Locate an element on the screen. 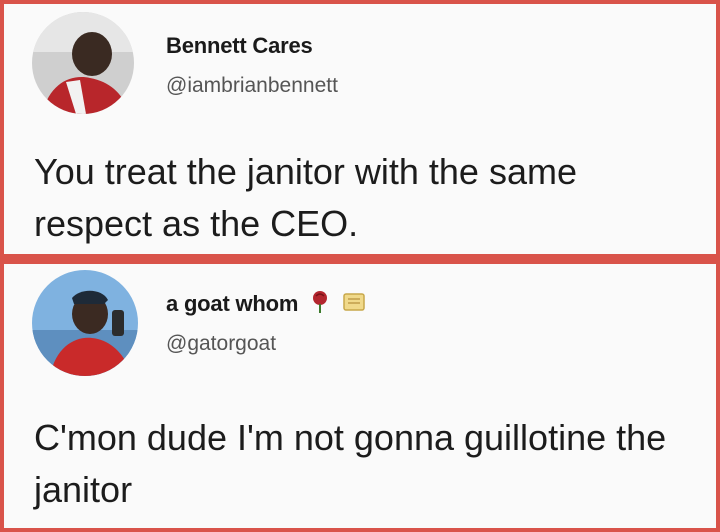  display-name: a goat whom is located at coordinates (266, 305).